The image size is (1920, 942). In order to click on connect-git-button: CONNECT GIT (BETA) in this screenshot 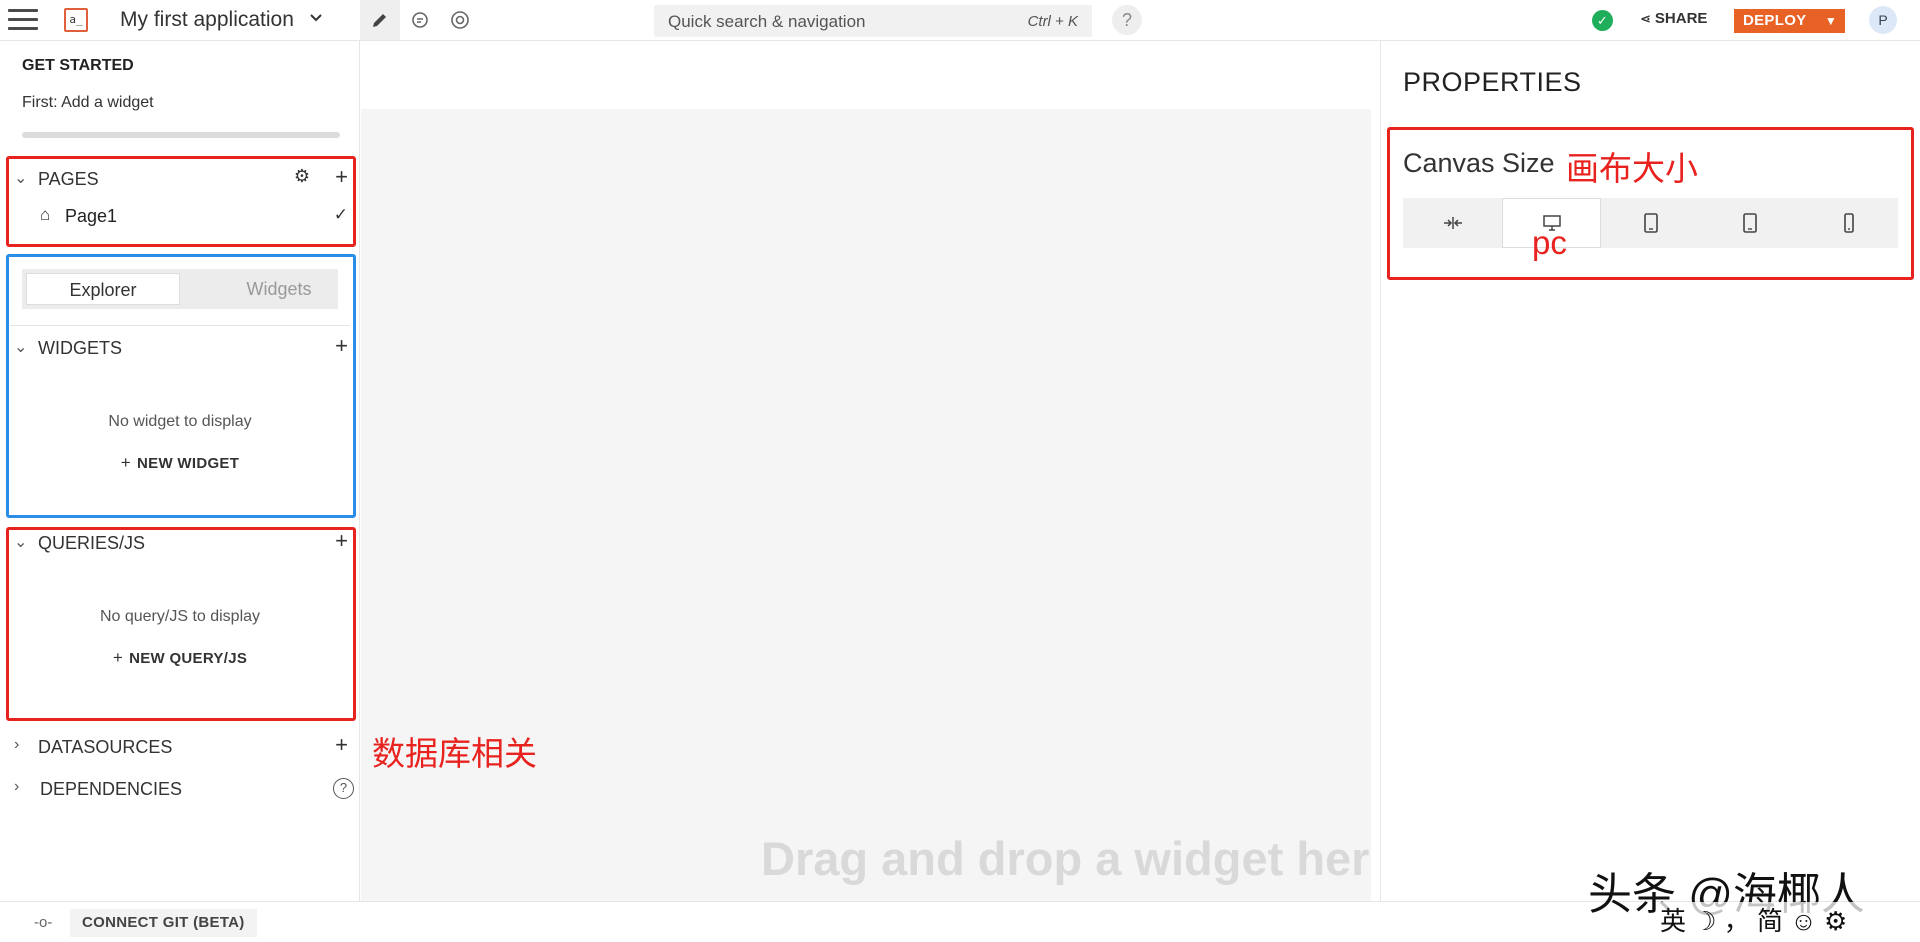, I will do `click(163, 923)`.